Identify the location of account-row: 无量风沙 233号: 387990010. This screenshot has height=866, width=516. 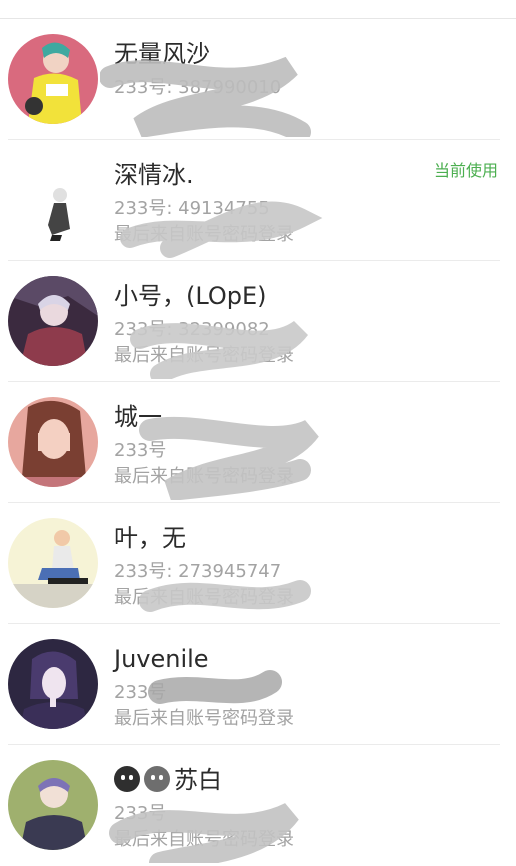
(258, 79).